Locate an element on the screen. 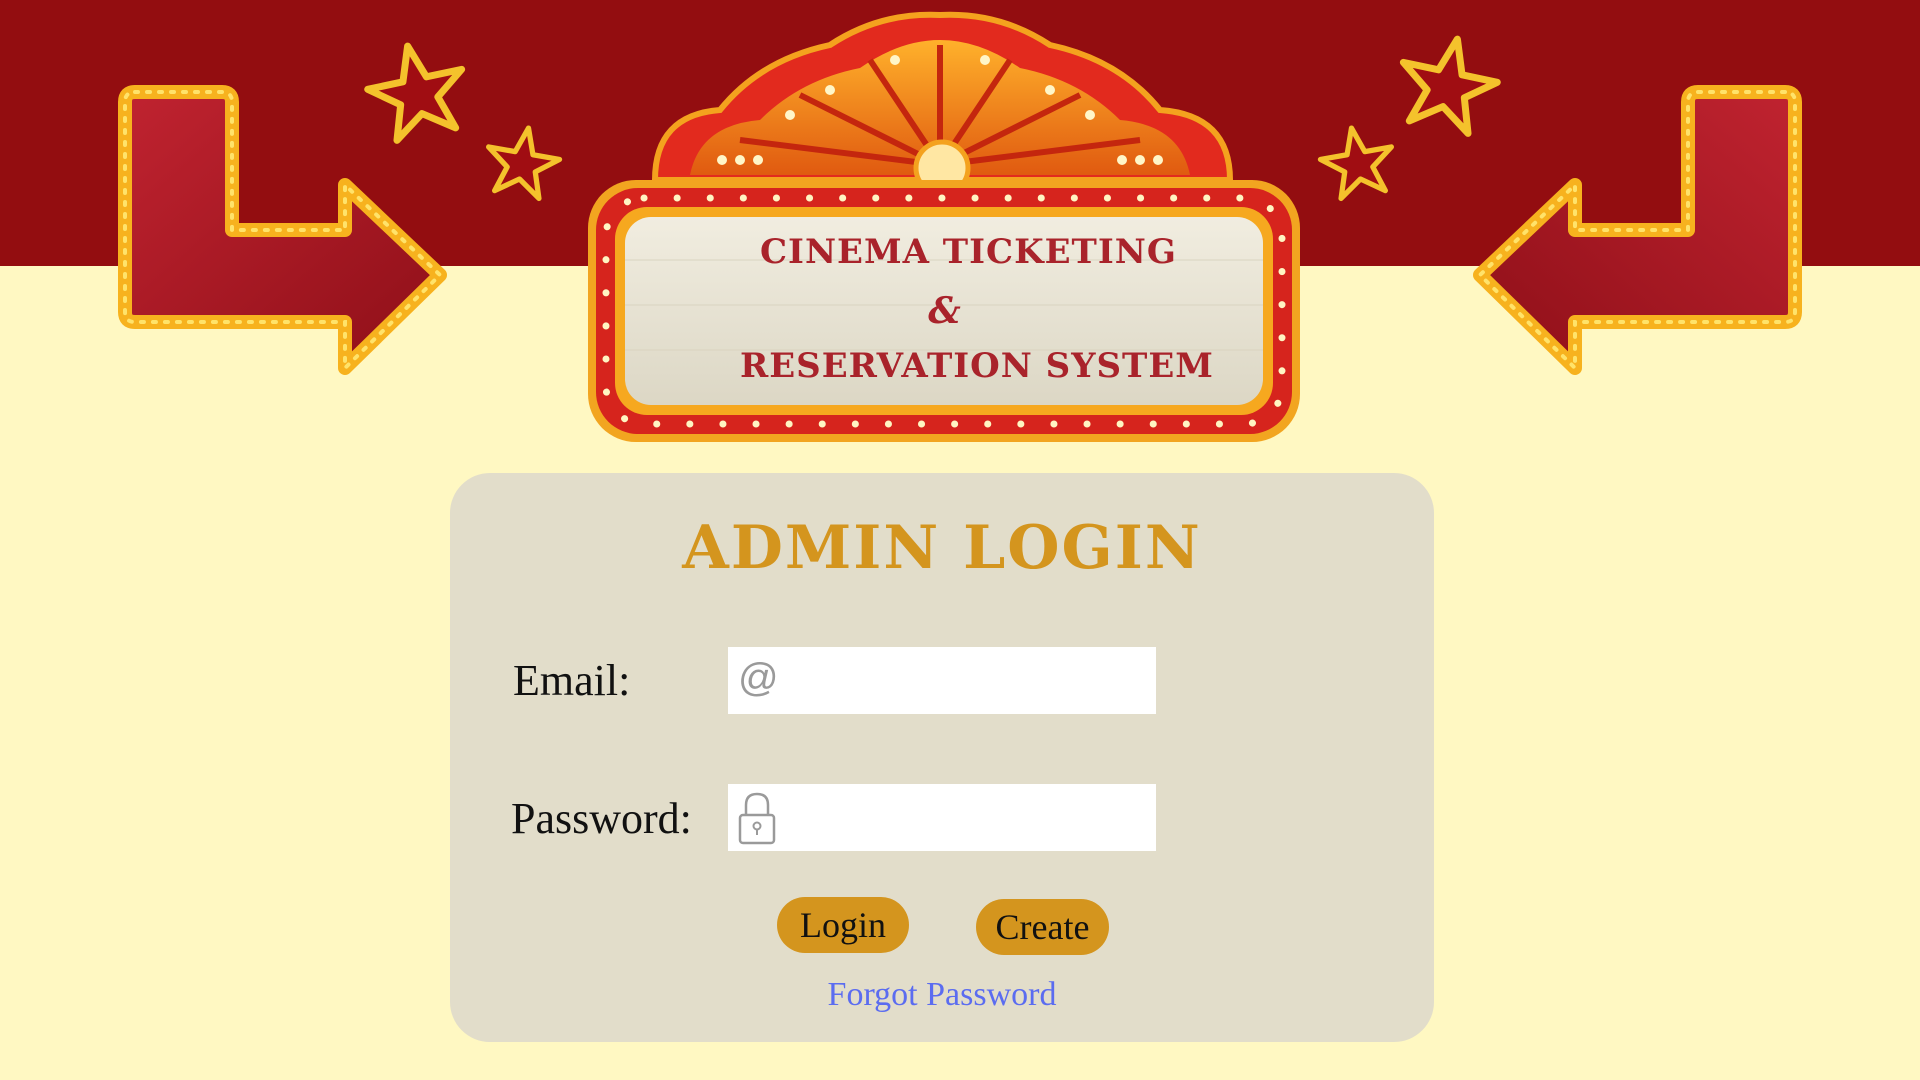  password-input is located at coordinates (963, 818).